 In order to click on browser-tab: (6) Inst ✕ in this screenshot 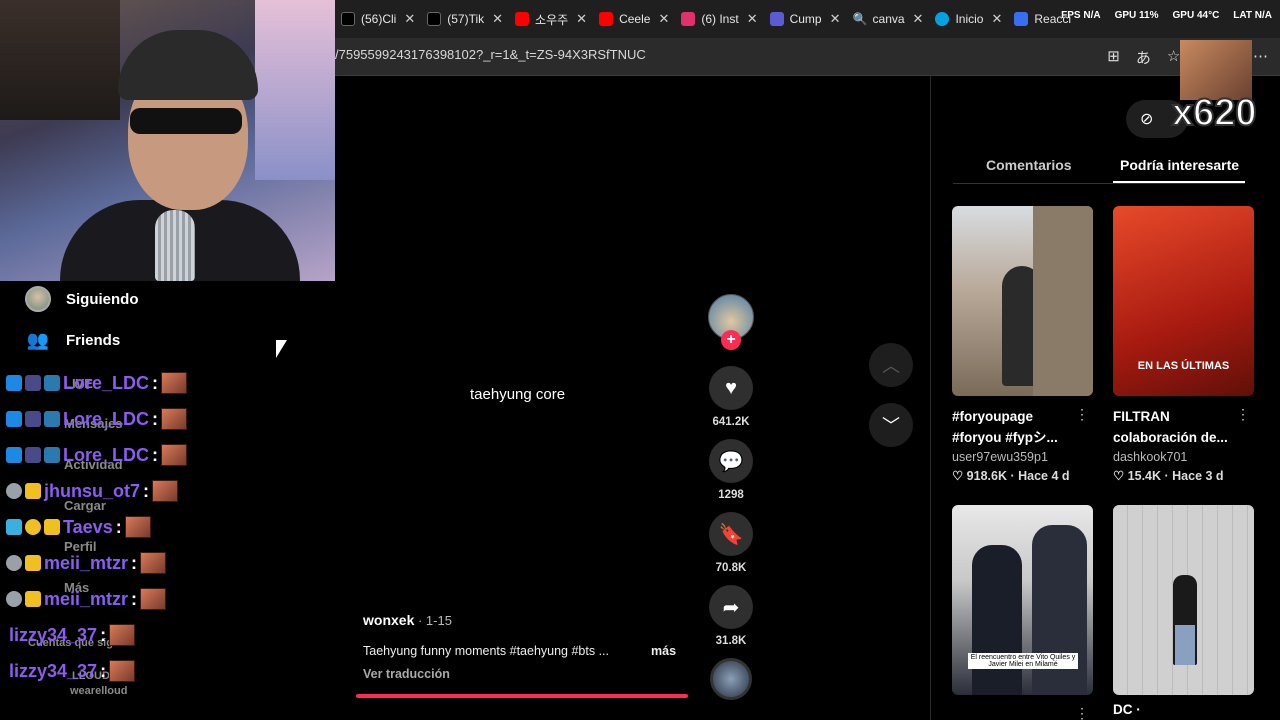, I will do `click(719, 19)`.